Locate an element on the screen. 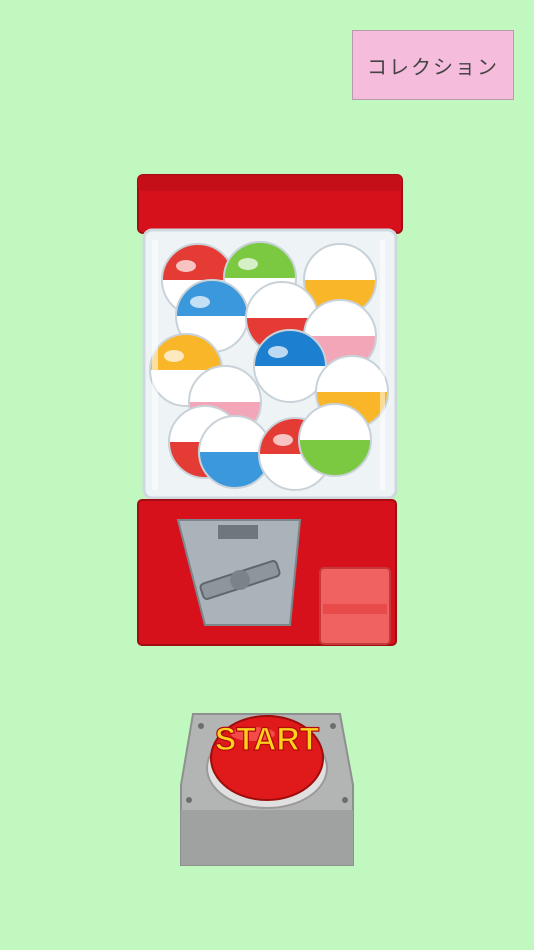 The height and width of the screenshot is (950, 534). collection-button: コレクション is located at coordinates (433, 65).